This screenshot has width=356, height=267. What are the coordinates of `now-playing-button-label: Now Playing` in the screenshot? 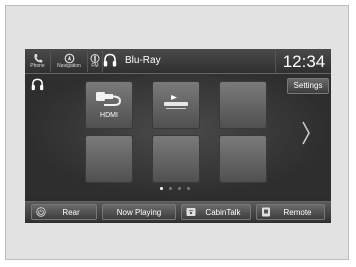 It's located at (139, 212).